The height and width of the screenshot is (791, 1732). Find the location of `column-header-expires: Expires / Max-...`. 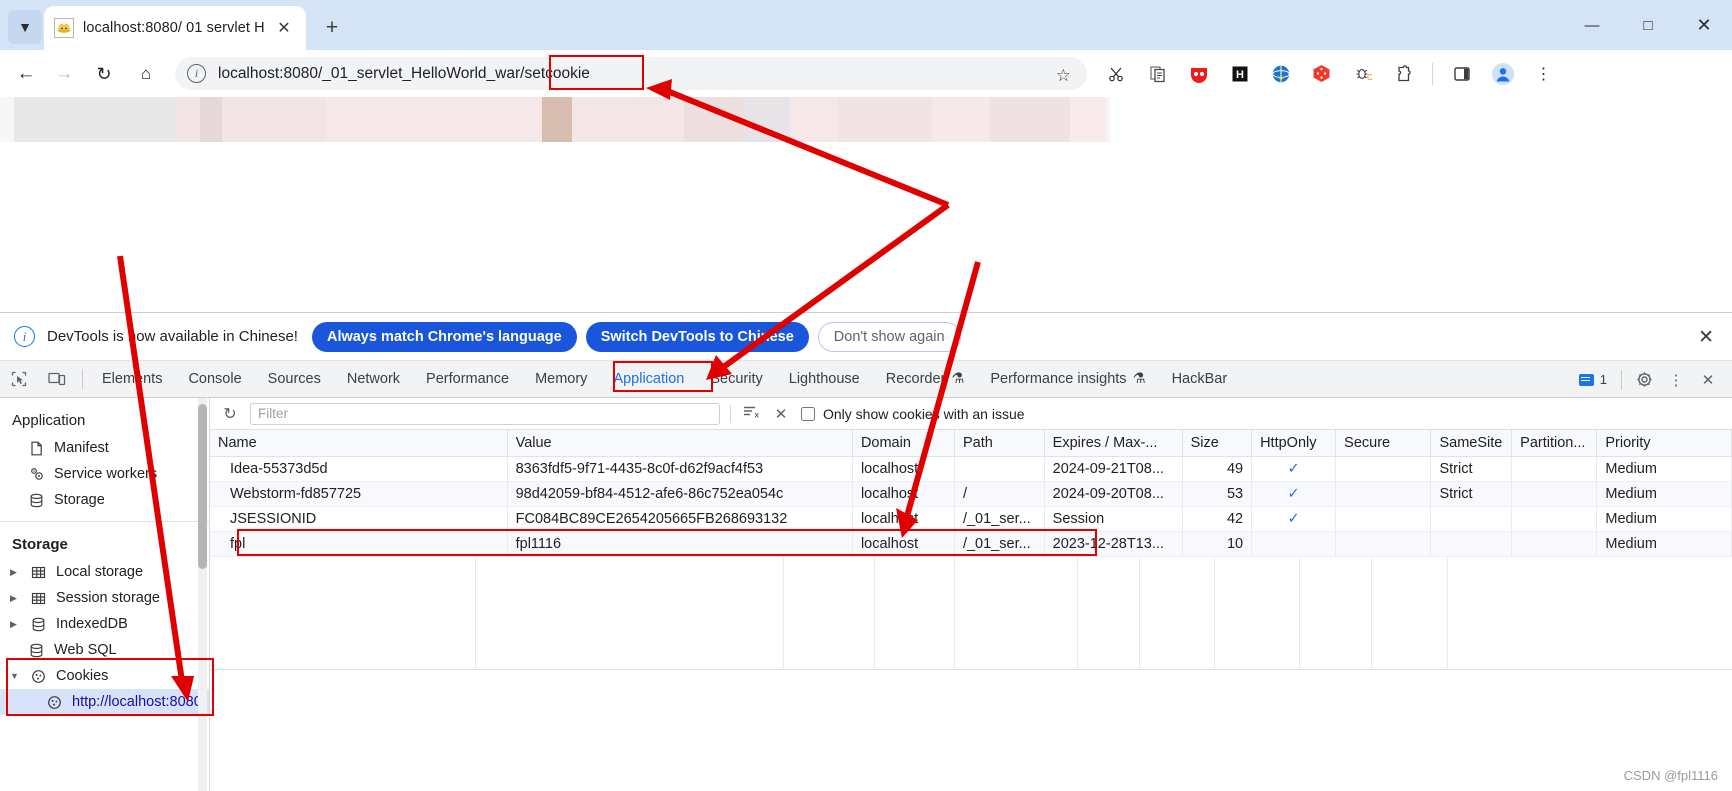

column-header-expires: Expires / Max-... is located at coordinates (1113, 443).